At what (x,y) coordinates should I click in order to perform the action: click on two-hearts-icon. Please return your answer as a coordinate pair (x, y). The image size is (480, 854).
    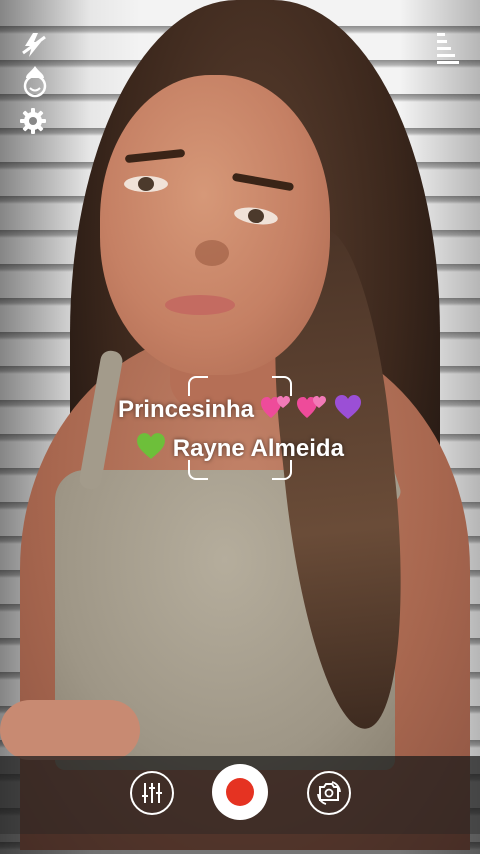
    Looking at the image, I should click on (275, 410).